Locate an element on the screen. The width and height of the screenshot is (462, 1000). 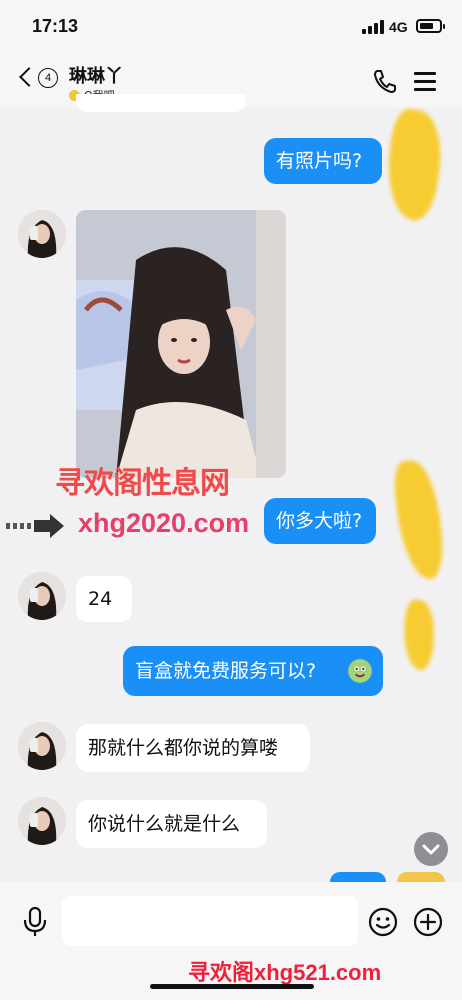
message-bubble-incoming: 你说什么就是什么 is located at coordinates (171, 824).